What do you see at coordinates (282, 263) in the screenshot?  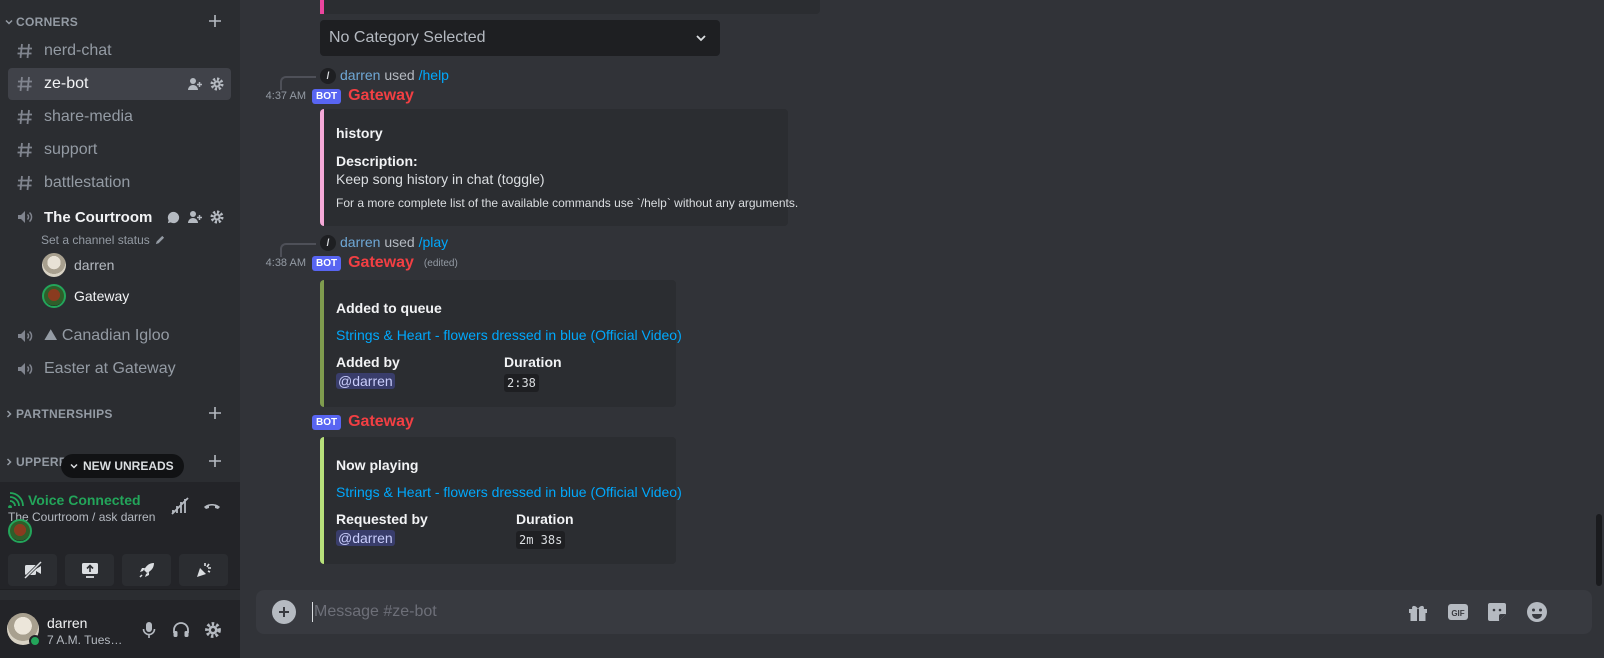 I see `timestamp: 4:38 AM` at bounding box center [282, 263].